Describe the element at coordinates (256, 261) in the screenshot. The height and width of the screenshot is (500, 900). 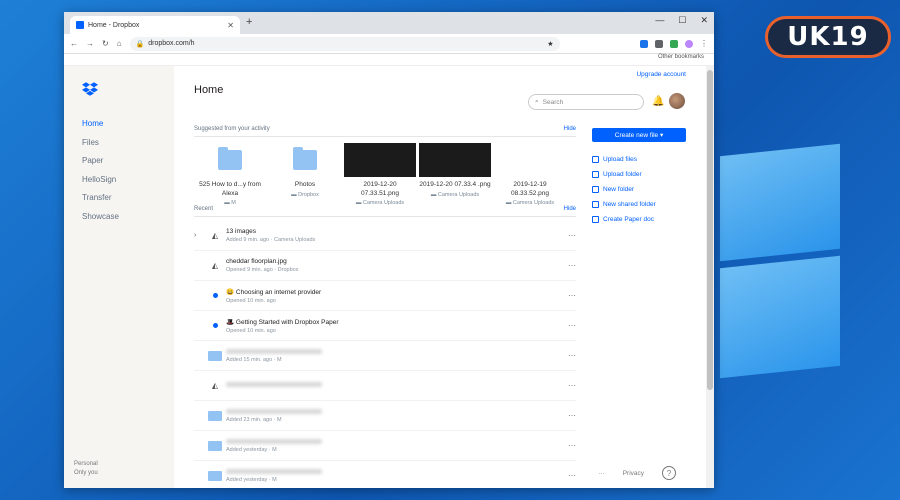
I see `row-name: cheddar floorplan.jpg` at that location.